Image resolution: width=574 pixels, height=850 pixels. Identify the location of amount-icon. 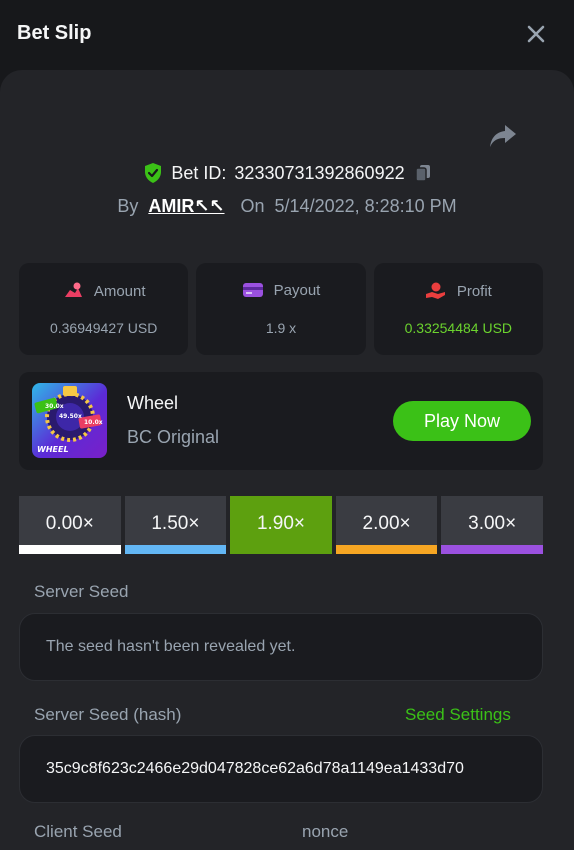
(73, 289).